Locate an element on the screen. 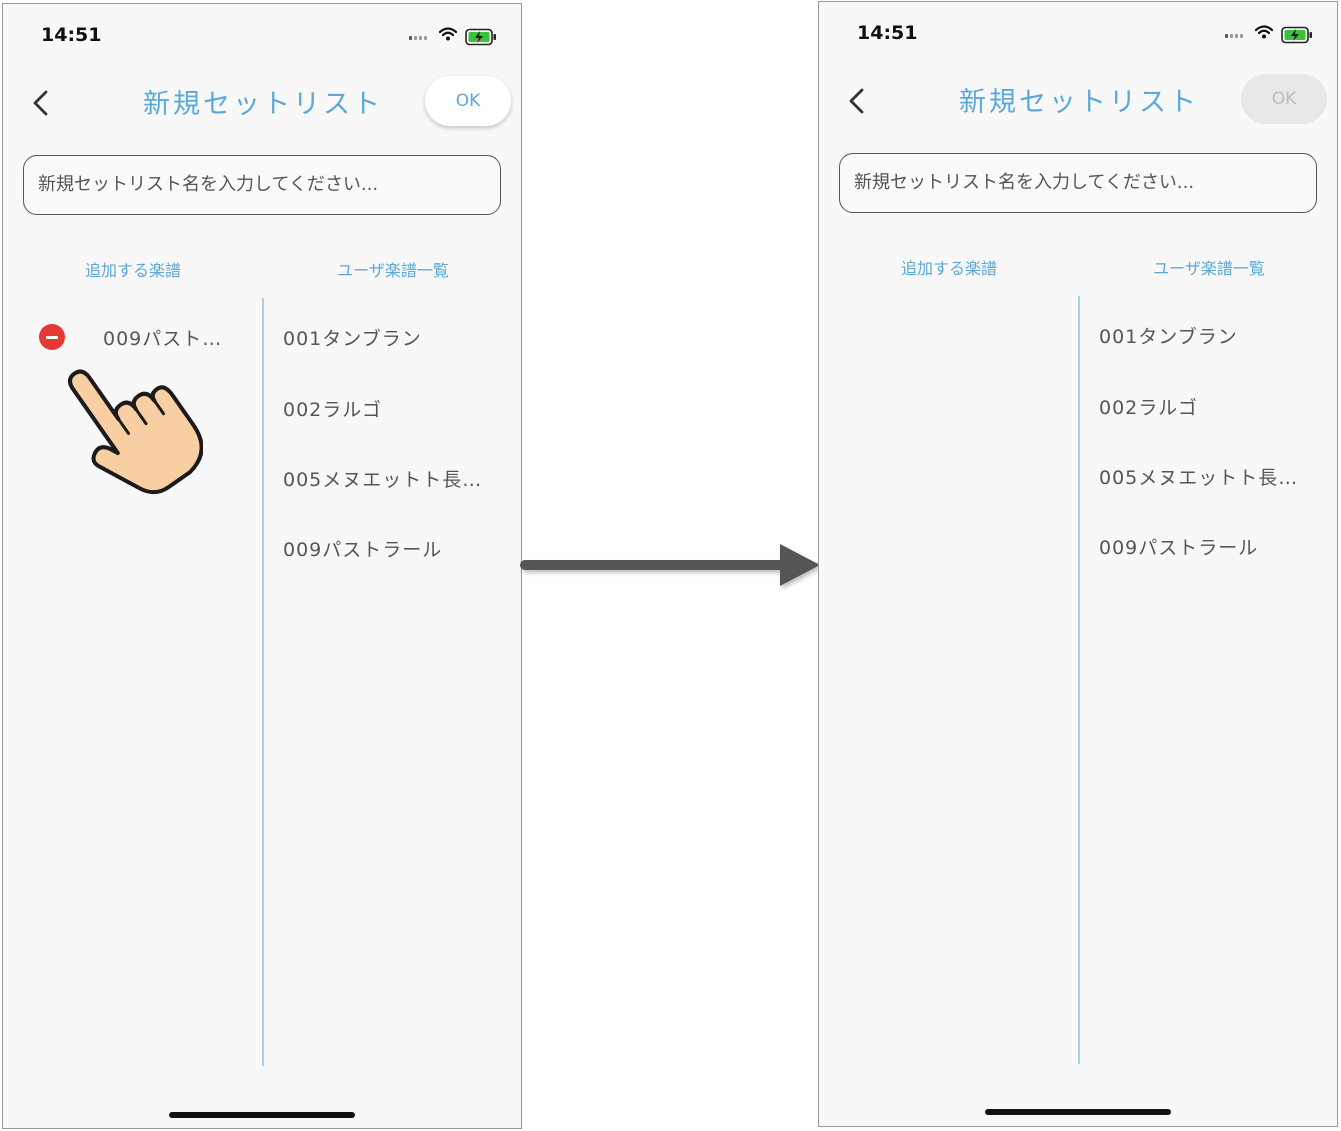 The image size is (1341, 1131). hand-pointer-icon is located at coordinates (135, 432).